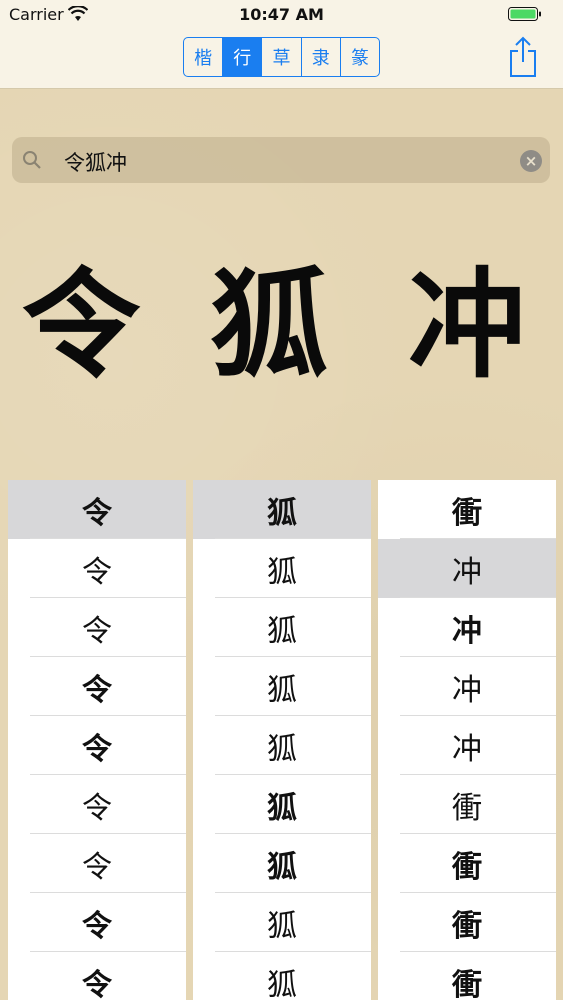 Image resolution: width=563 pixels, height=1000 pixels. What do you see at coordinates (523, 57) in the screenshot?
I see `share-icon` at bounding box center [523, 57].